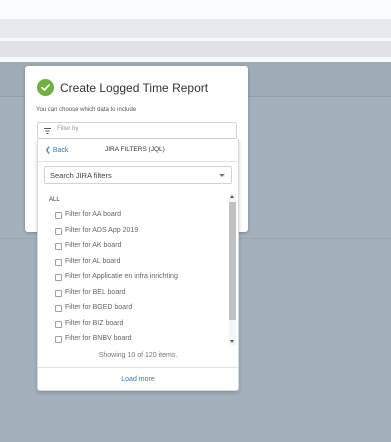 The width and height of the screenshot is (391, 442). Describe the element at coordinates (98, 338) in the screenshot. I see `list-item-label: Filter for BNBV board` at that location.